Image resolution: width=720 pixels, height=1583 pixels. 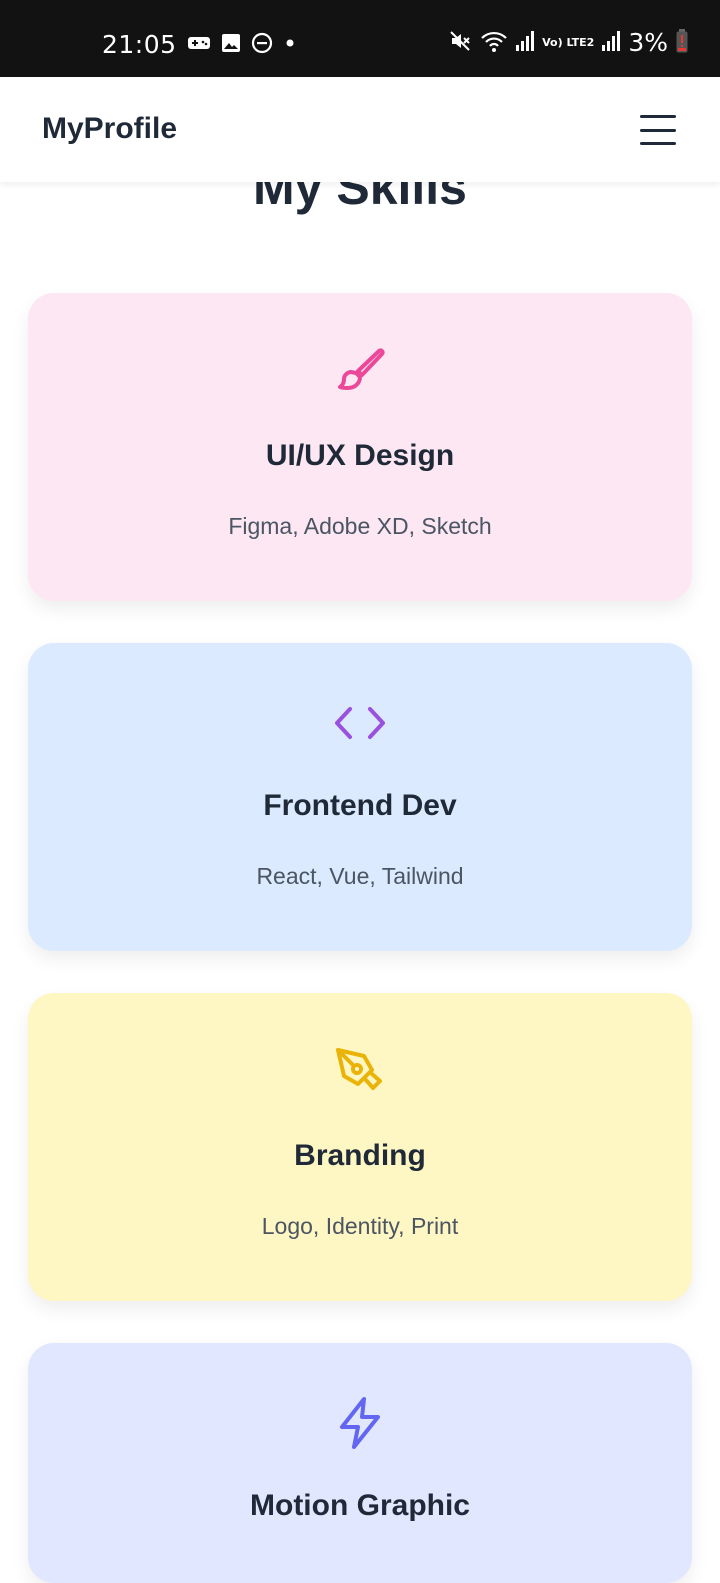 What do you see at coordinates (360, 526) in the screenshot?
I see `skill-tools: Figma, Adobe XD, Sketch` at bounding box center [360, 526].